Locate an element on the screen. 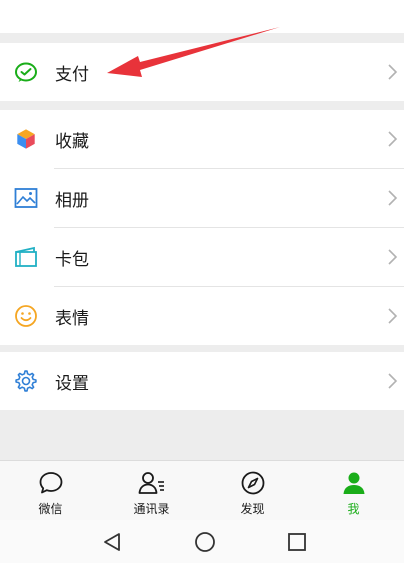 This screenshot has height=563, width=404. tab-me: 我 is located at coordinates (353, 490).